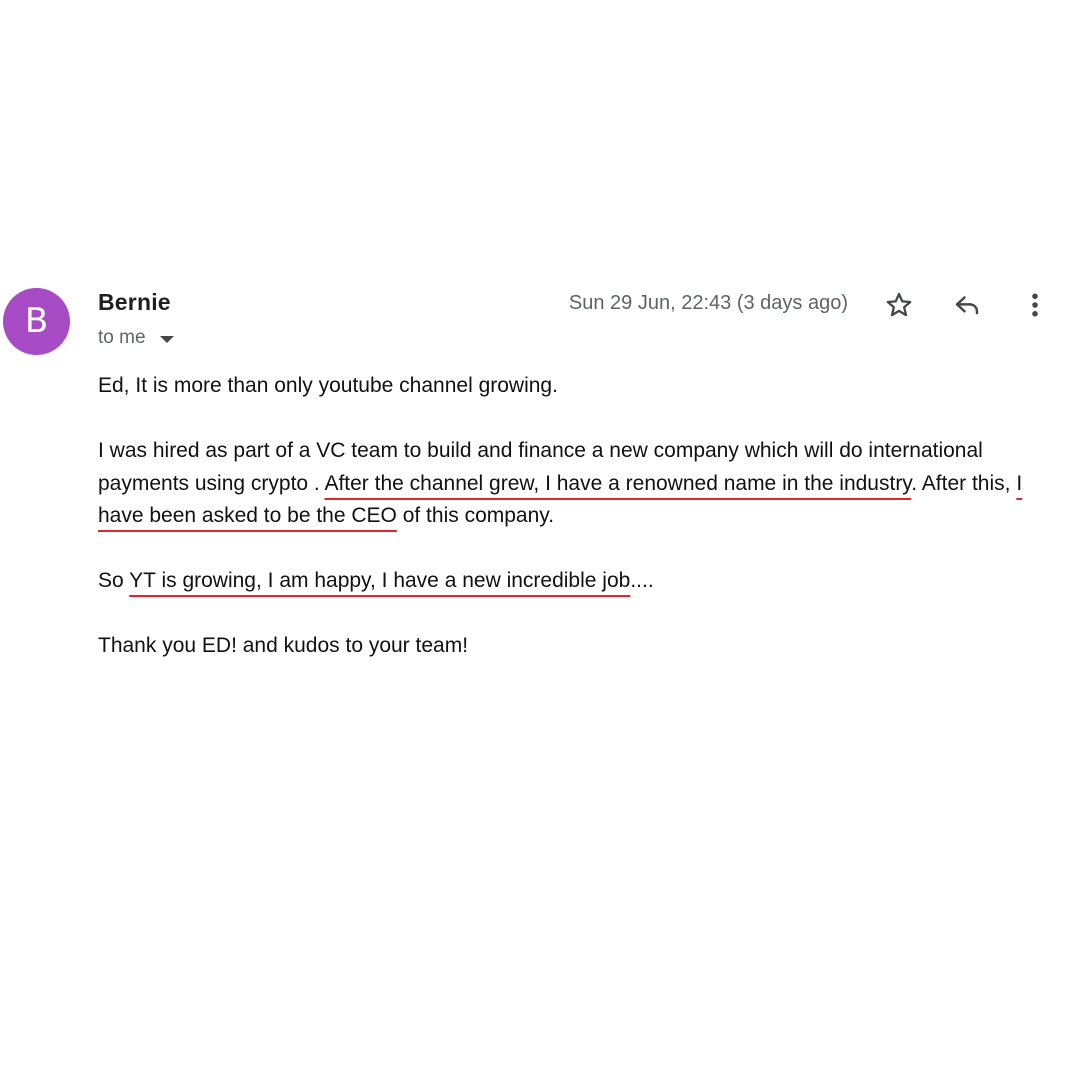 The height and width of the screenshot is (1080, 1080). I want to click on caret-down-icon, so click(166, 339).